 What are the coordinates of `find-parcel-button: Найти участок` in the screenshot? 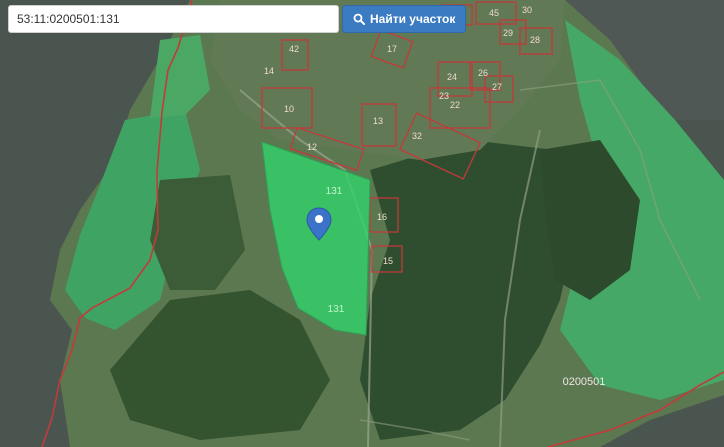 It's located at (404, 19).